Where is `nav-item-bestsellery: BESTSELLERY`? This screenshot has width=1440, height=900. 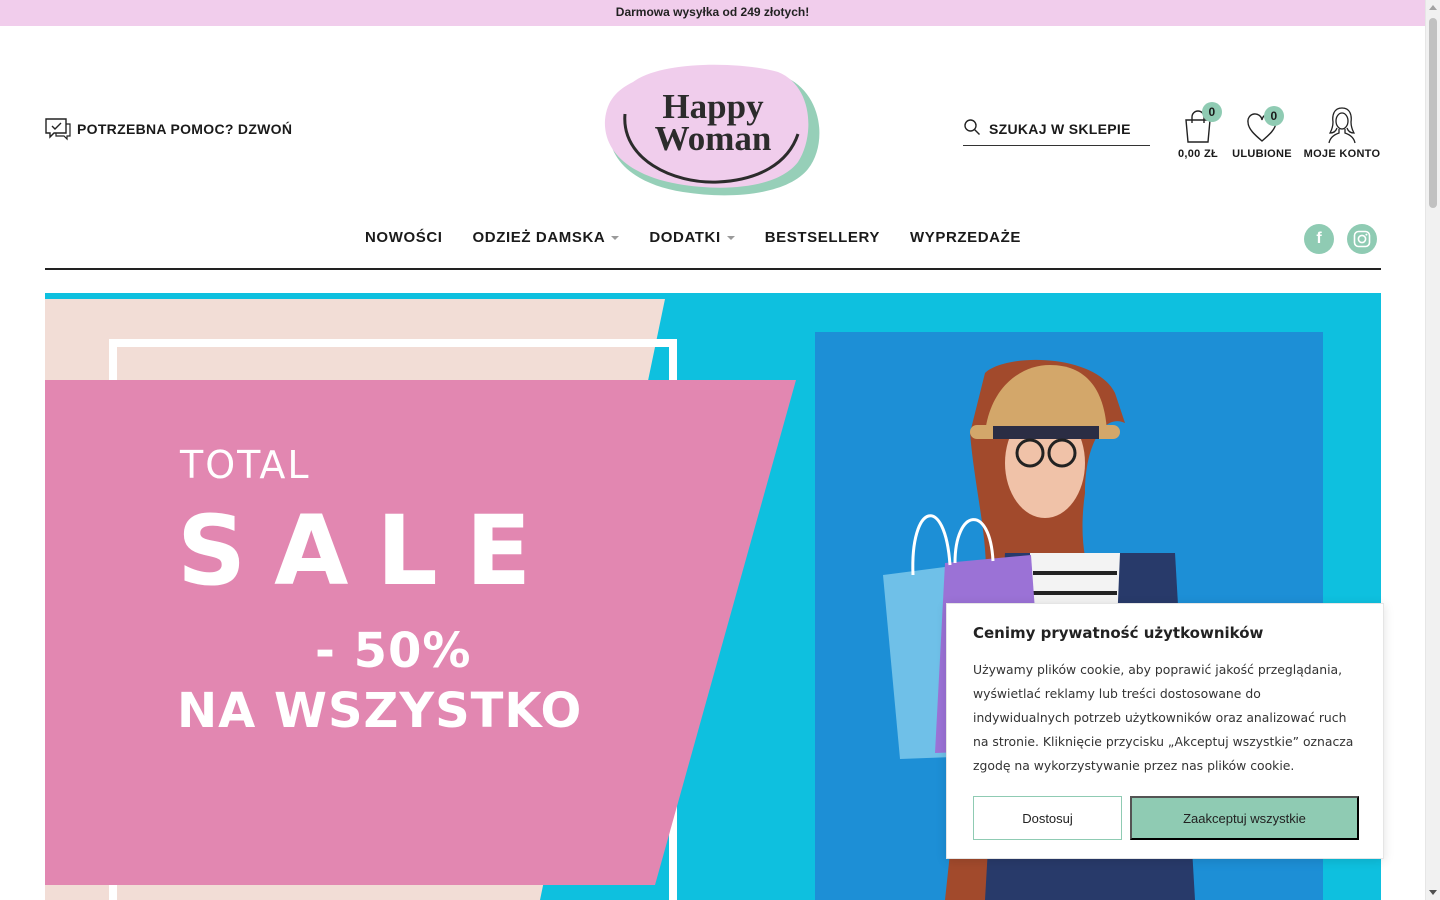
nav-item-bestsellery: BESTSELLERY is located at coordinates (822, 237).